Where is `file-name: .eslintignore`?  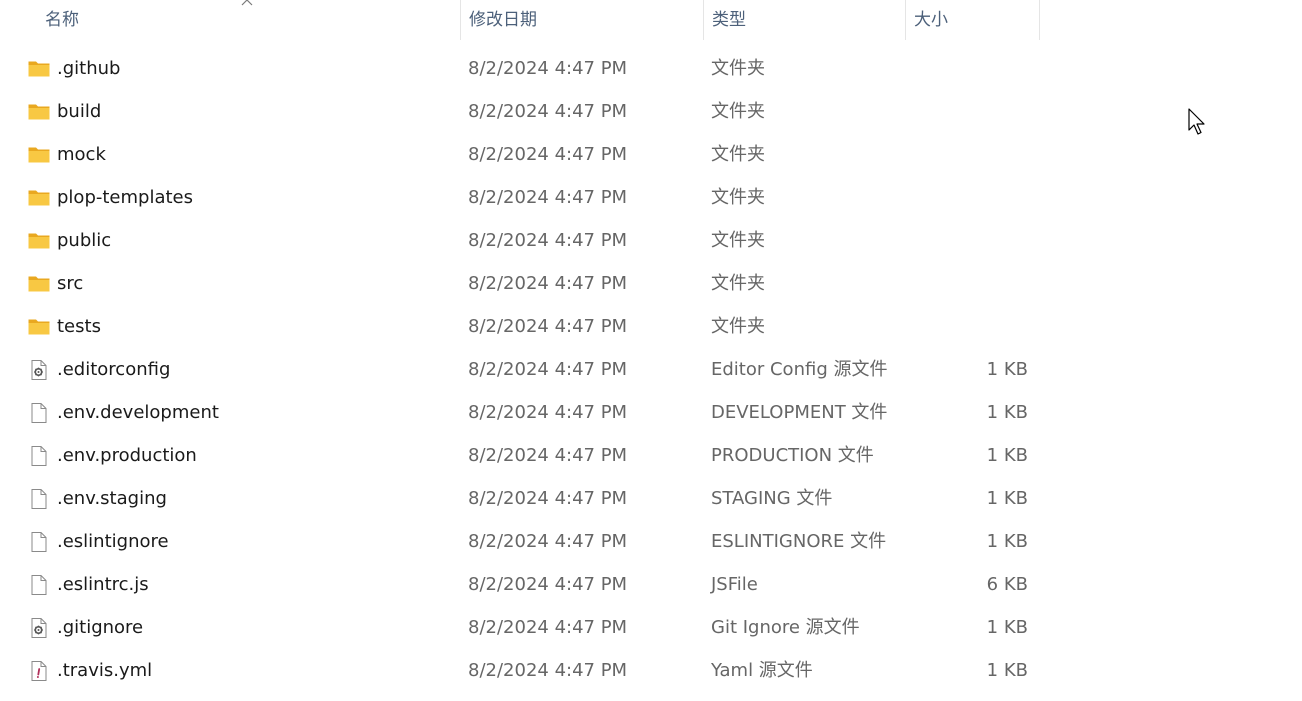 file-name: .eslintignore is located at coordinates (113, 541).